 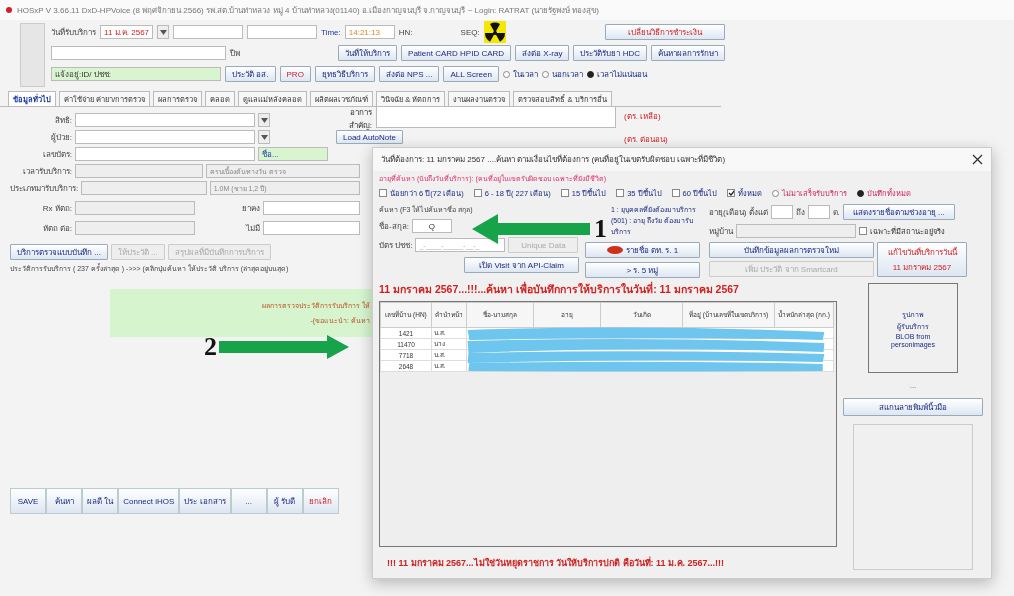 What do you see at coordinates (64, 501) in the screenshot?
I see `toolbar-button: ค้นหา` at bounding box center [64, 501].